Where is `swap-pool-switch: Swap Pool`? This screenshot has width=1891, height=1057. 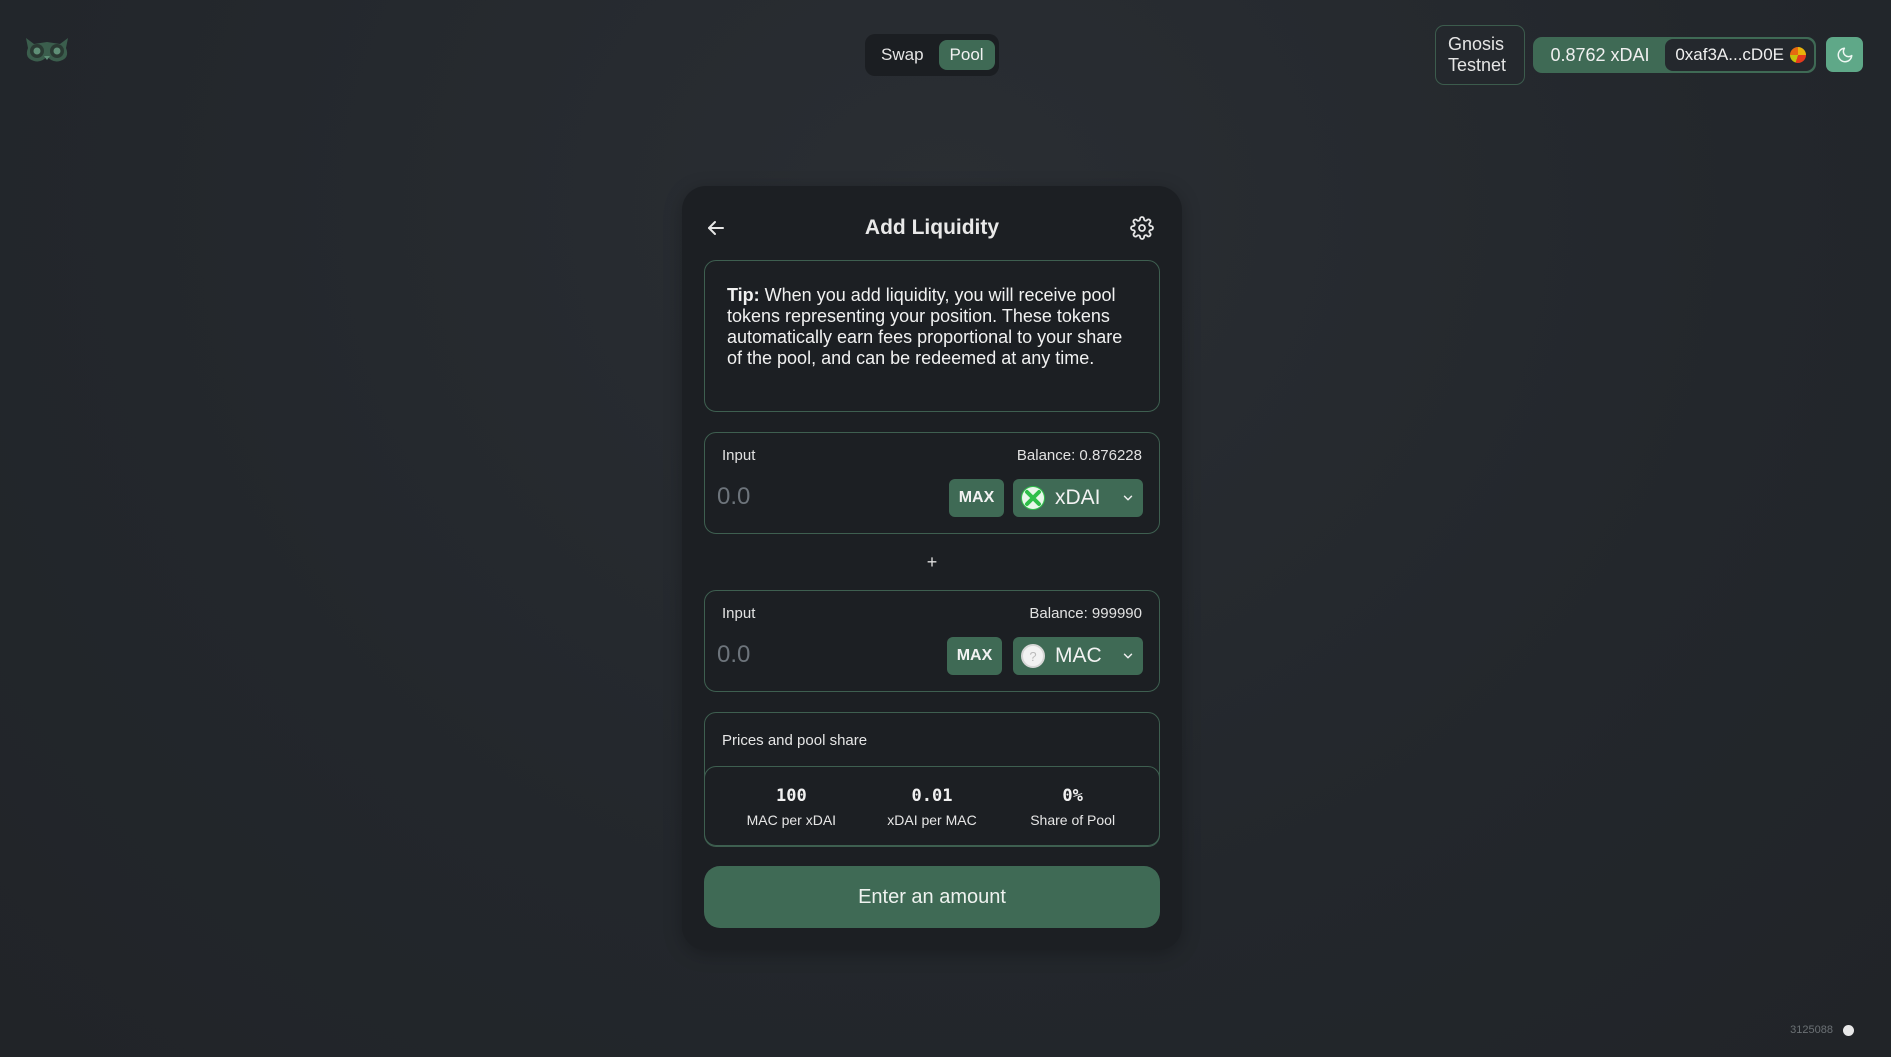 swap-pool-switch: Swap Pool is located at coordinates (932, 55).